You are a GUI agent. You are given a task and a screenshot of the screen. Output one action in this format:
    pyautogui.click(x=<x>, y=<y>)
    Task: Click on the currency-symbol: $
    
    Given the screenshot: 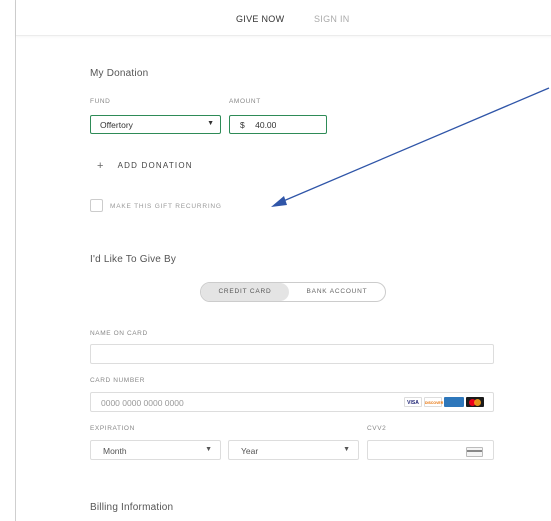 What is the action you would take?
    pyautogui.click(x=242, y=125)
    